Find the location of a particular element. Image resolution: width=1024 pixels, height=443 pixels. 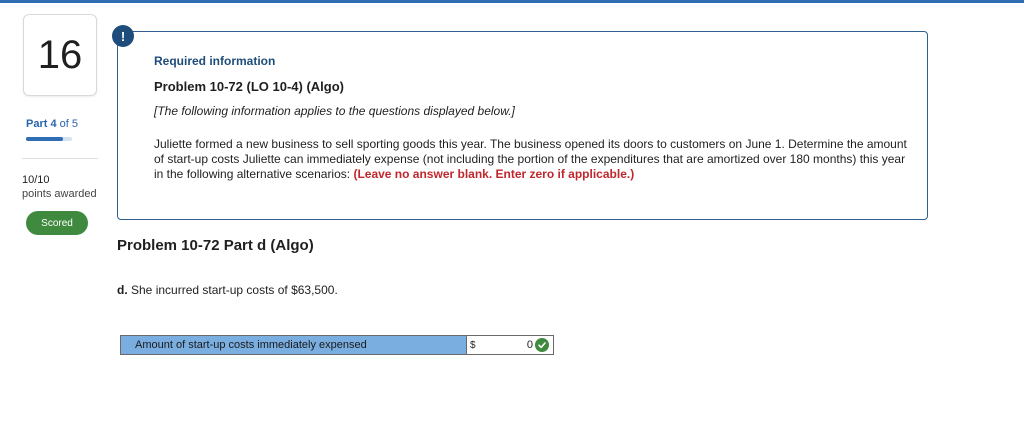

scored-status-badge: Scored is located at coordinates (57, 223).